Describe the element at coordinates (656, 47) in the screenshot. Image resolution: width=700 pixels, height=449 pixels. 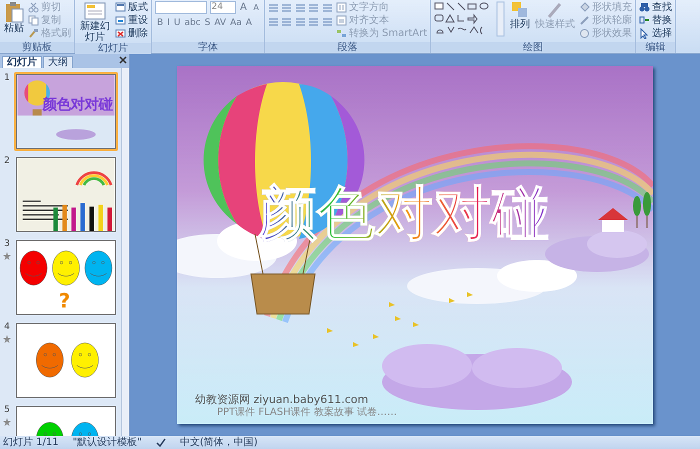
I see `group-label: 编辑` at that location.